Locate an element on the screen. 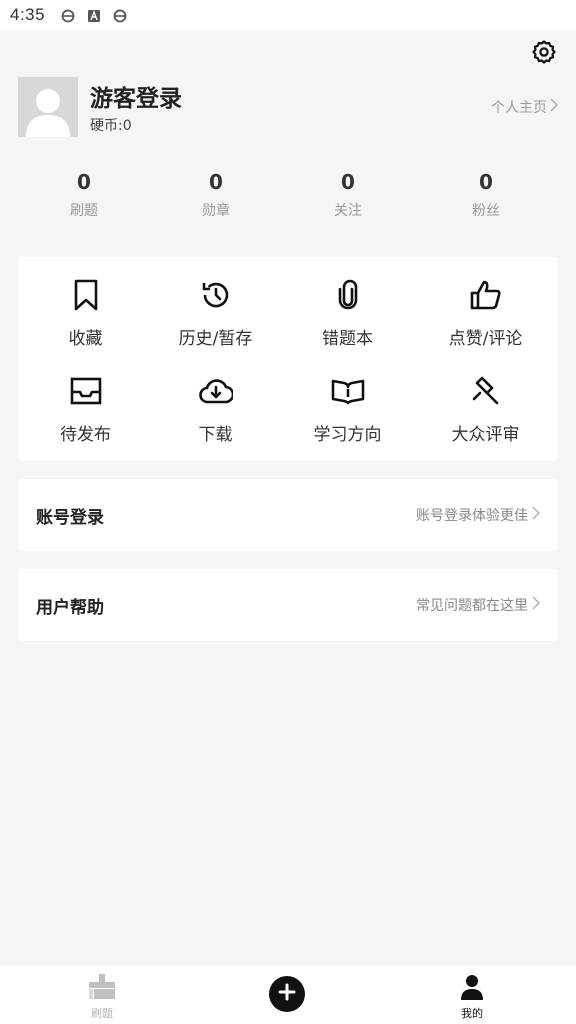 The image size is (576, 1024). stat-label: 勋章 is located at coordinates (216, 211).